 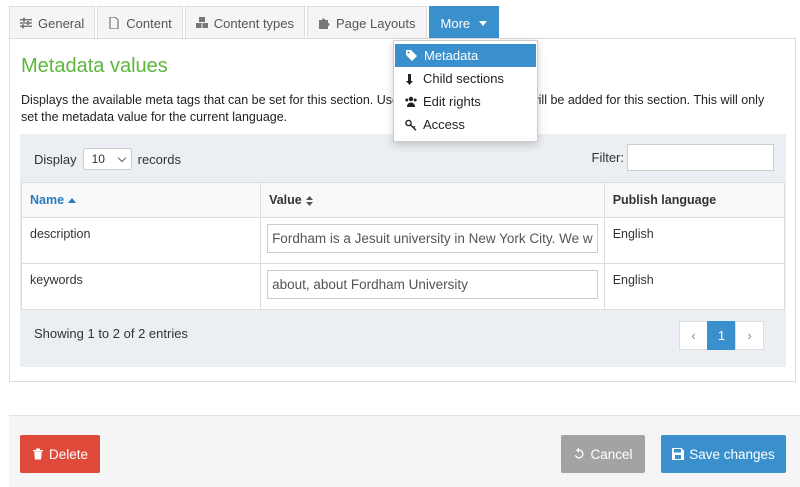 What do you see at coordinates (411, 55) in the screenshot?
I see `tags-icon` at bounding box center [411, 55].